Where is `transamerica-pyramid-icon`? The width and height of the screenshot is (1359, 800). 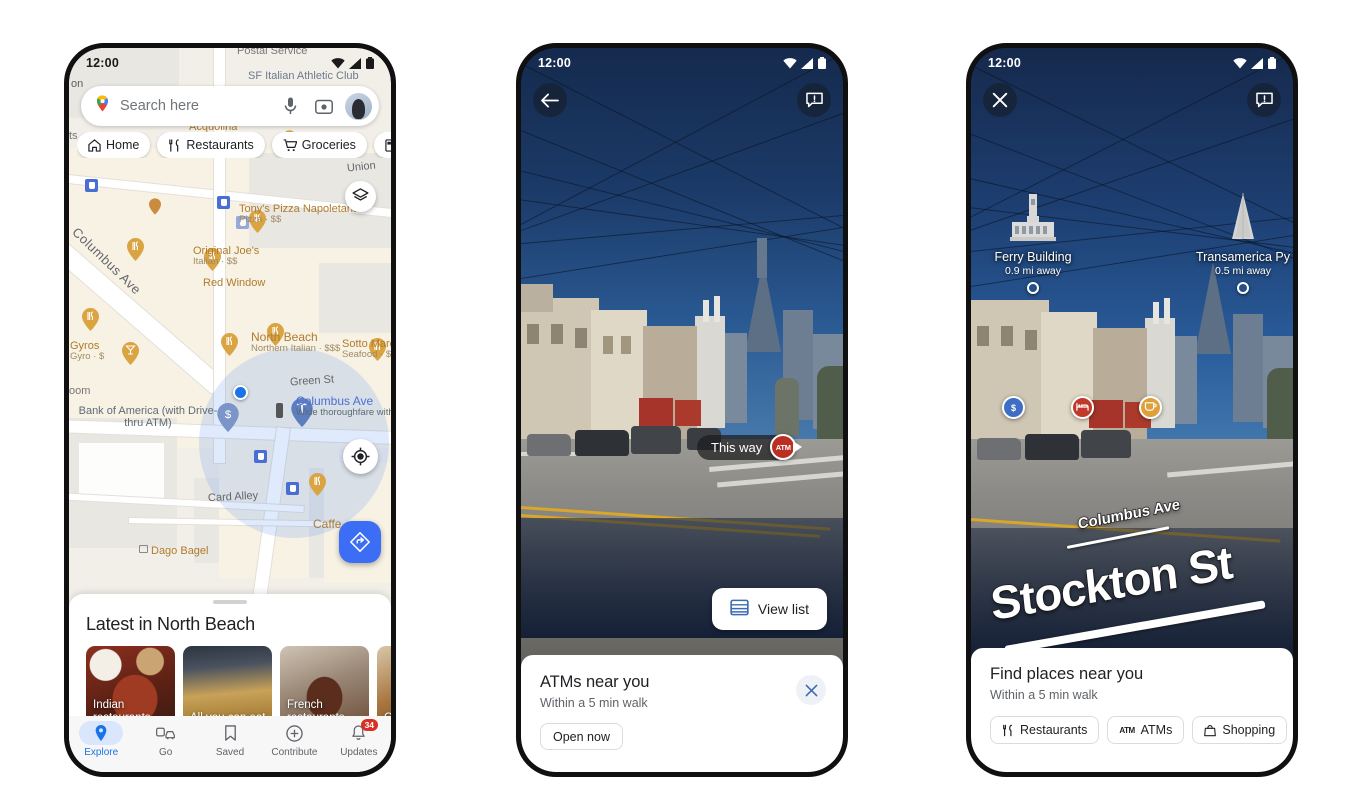 transamerica-pyramid-icon is located at coordinates (1238, 219).